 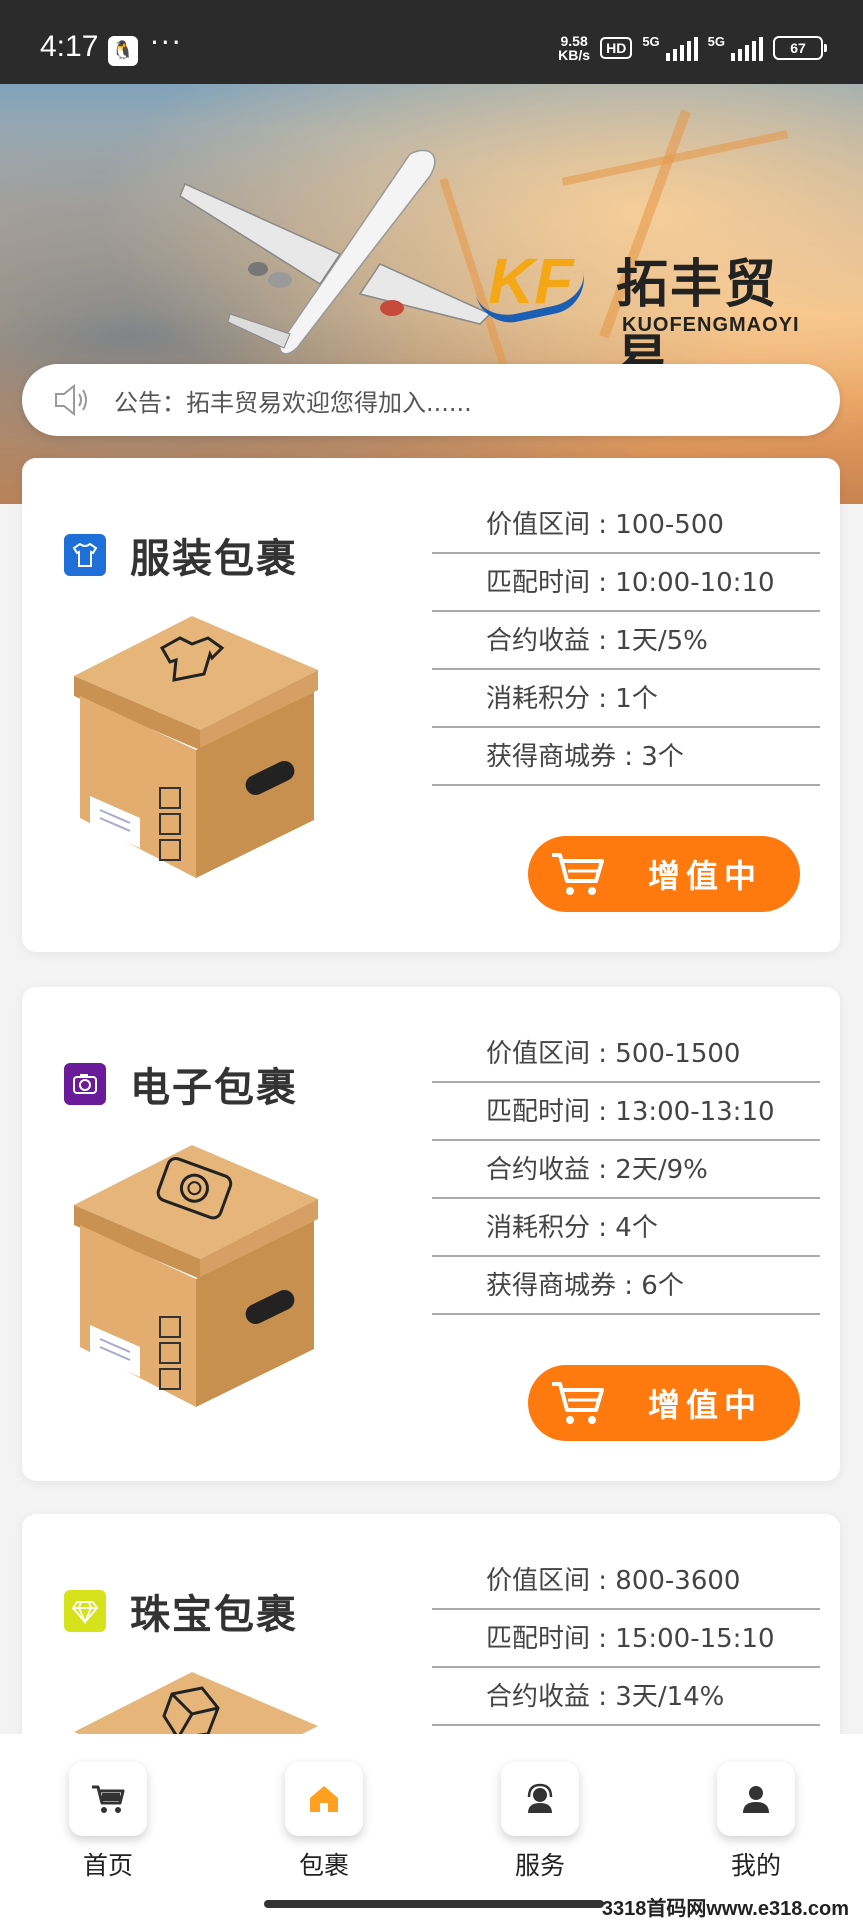 What do you see at coordinates (681, 48) in the screenshot?
I see `signal-icon` at bounding box center [681, 48].